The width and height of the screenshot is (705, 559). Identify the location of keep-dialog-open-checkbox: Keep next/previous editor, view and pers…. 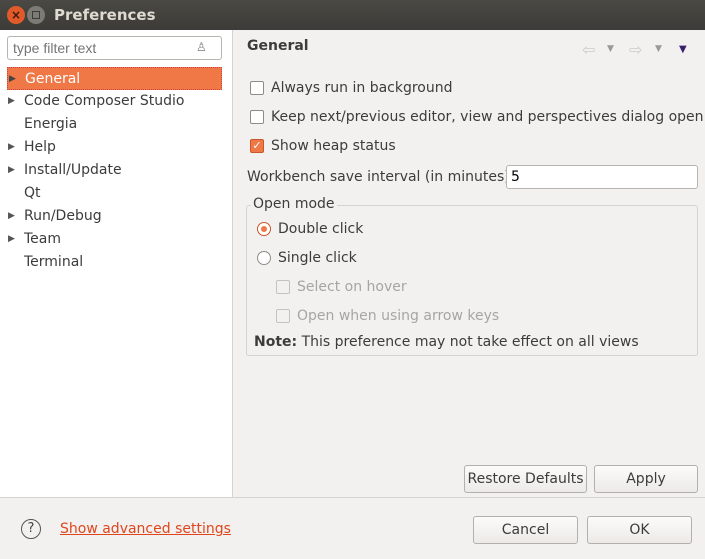
(477, 117).